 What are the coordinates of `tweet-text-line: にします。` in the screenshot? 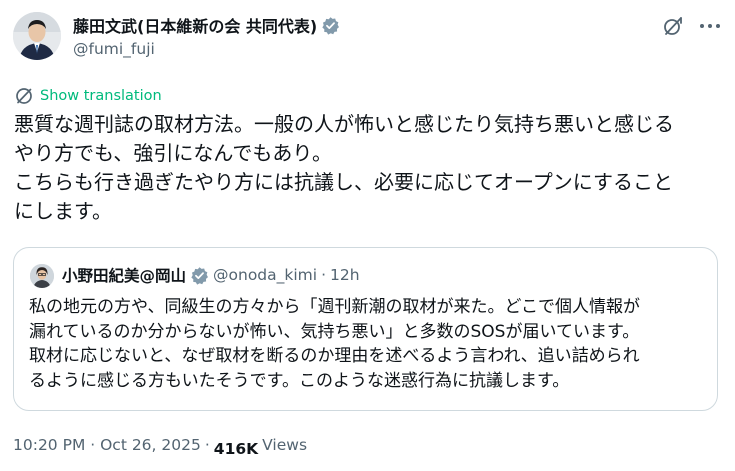 It's located at (63, 211).